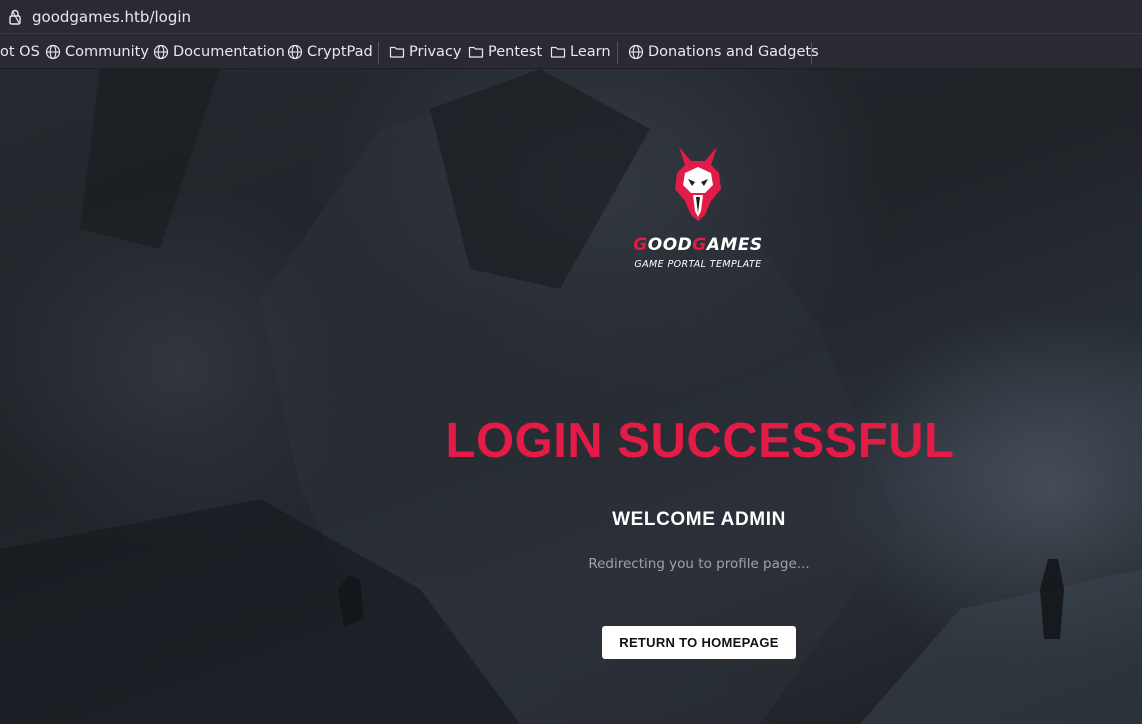  I want to click on lock-icon, so click(15, 17).